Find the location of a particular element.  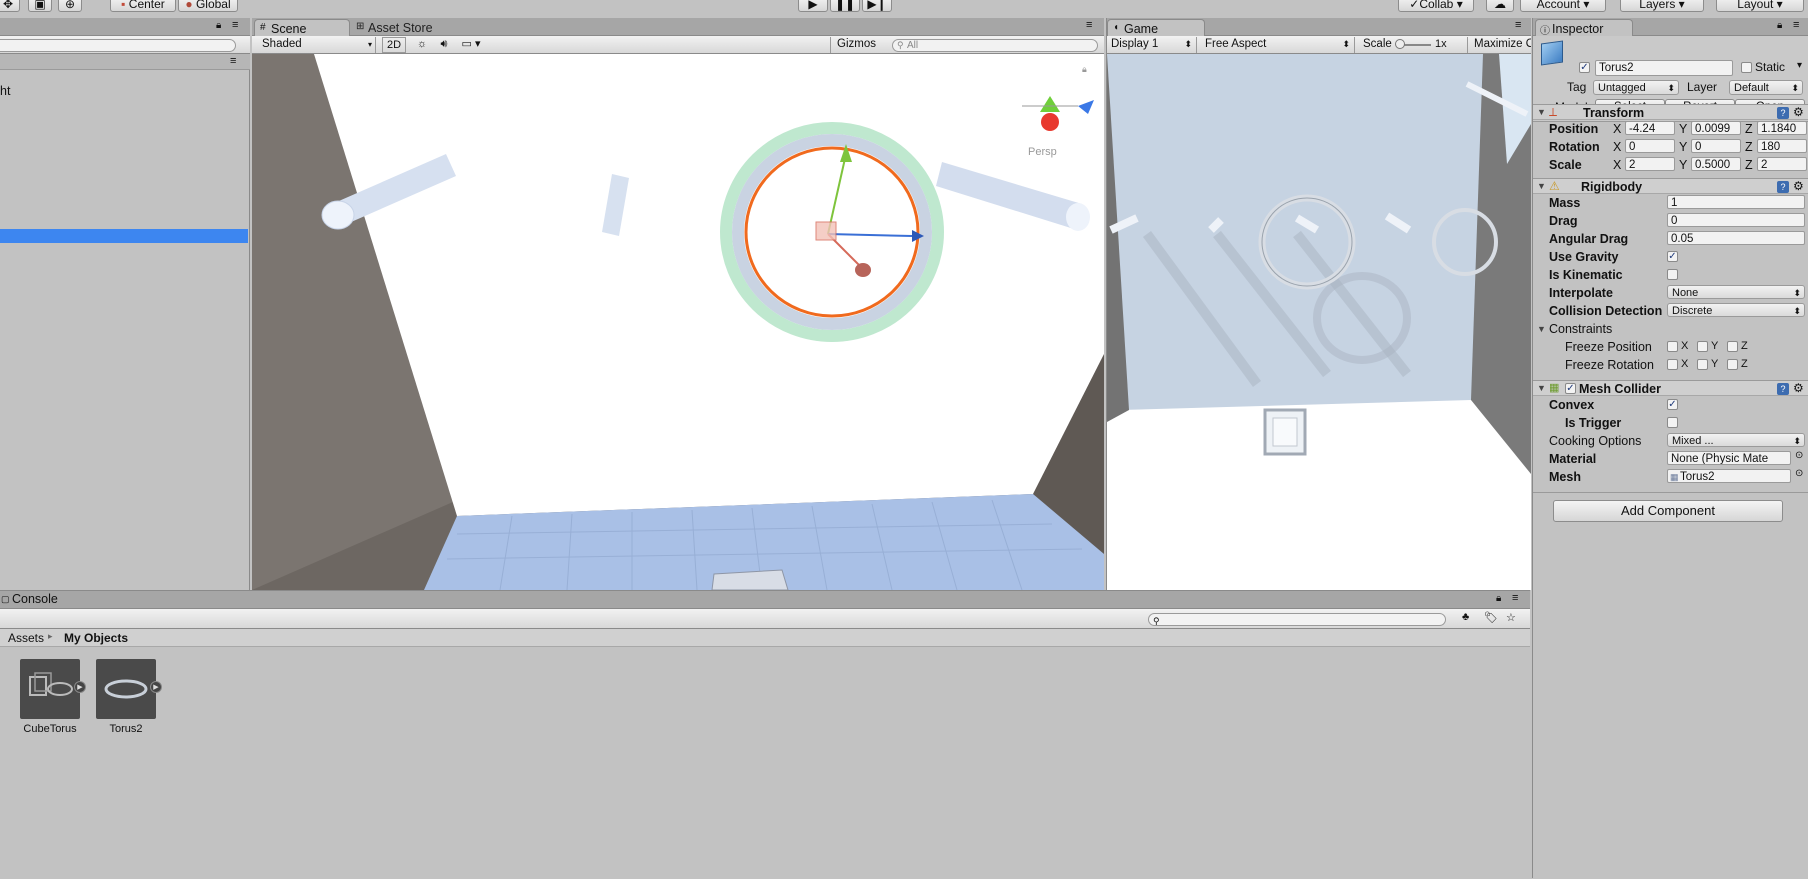

breadcrumb-current: My Objects is located at coordinates (96, 638).